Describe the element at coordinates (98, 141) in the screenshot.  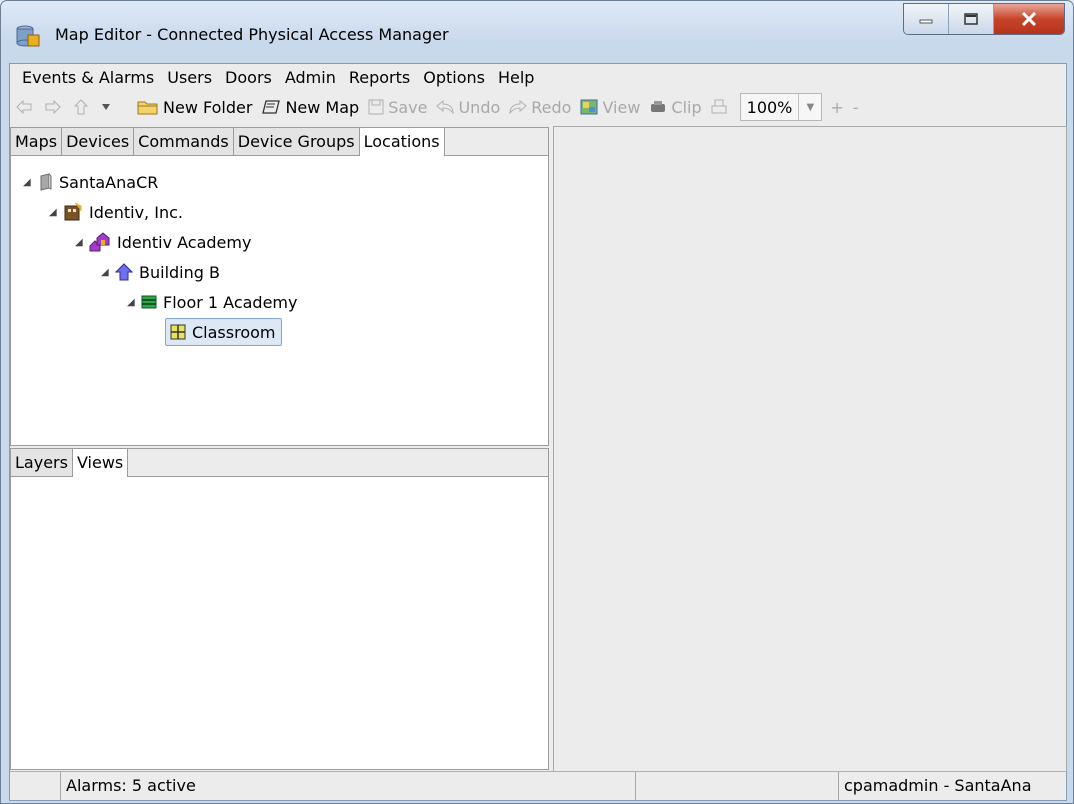
I see `tab-devices: Devices` at that location.